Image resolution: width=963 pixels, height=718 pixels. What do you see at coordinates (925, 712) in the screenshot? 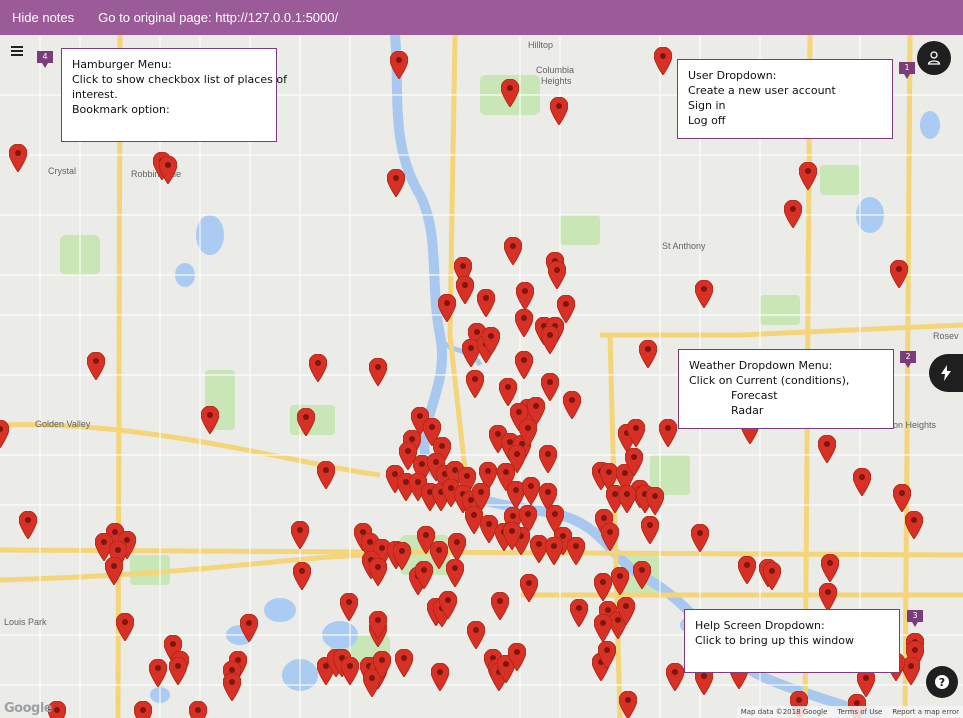
I see `report-error-link: Report a map error` at bounding box center [925, 712].